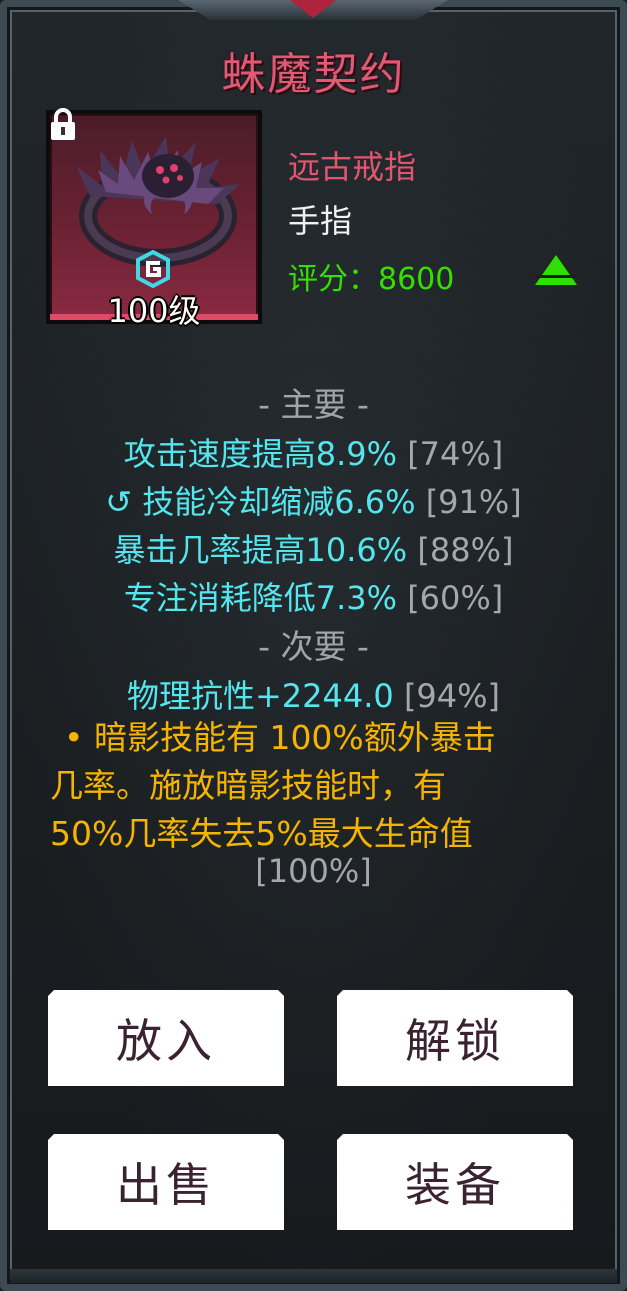  What do you see at coordinates (416, 279) in the screenshot?
I see `score-value: 8600` at bounding box center [416, 279].